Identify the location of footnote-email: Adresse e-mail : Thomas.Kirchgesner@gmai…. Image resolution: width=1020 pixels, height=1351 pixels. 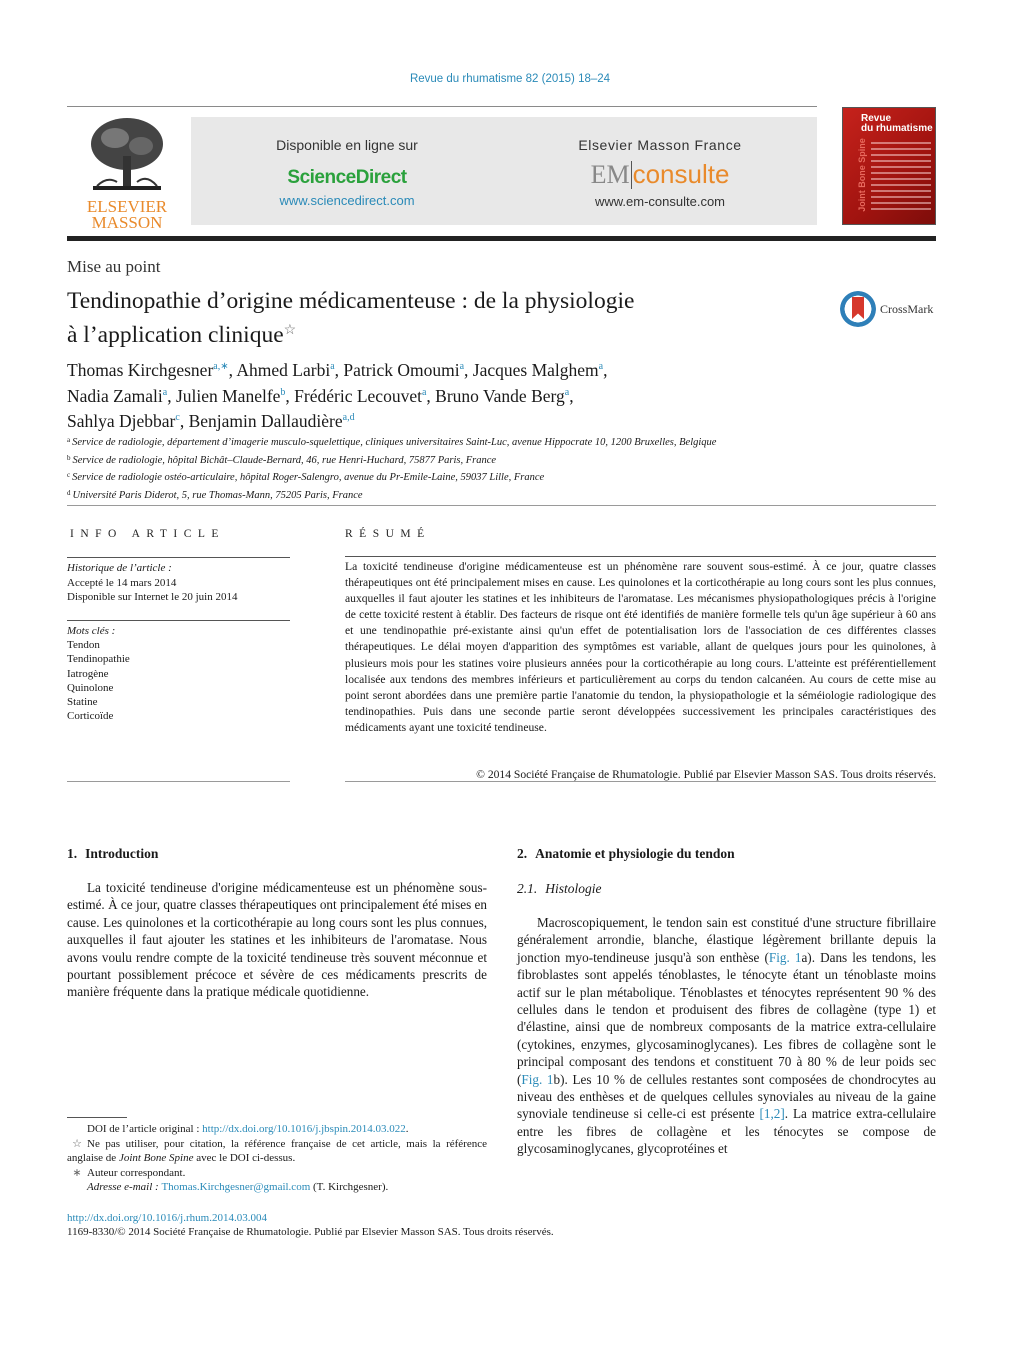
(277, 1187).